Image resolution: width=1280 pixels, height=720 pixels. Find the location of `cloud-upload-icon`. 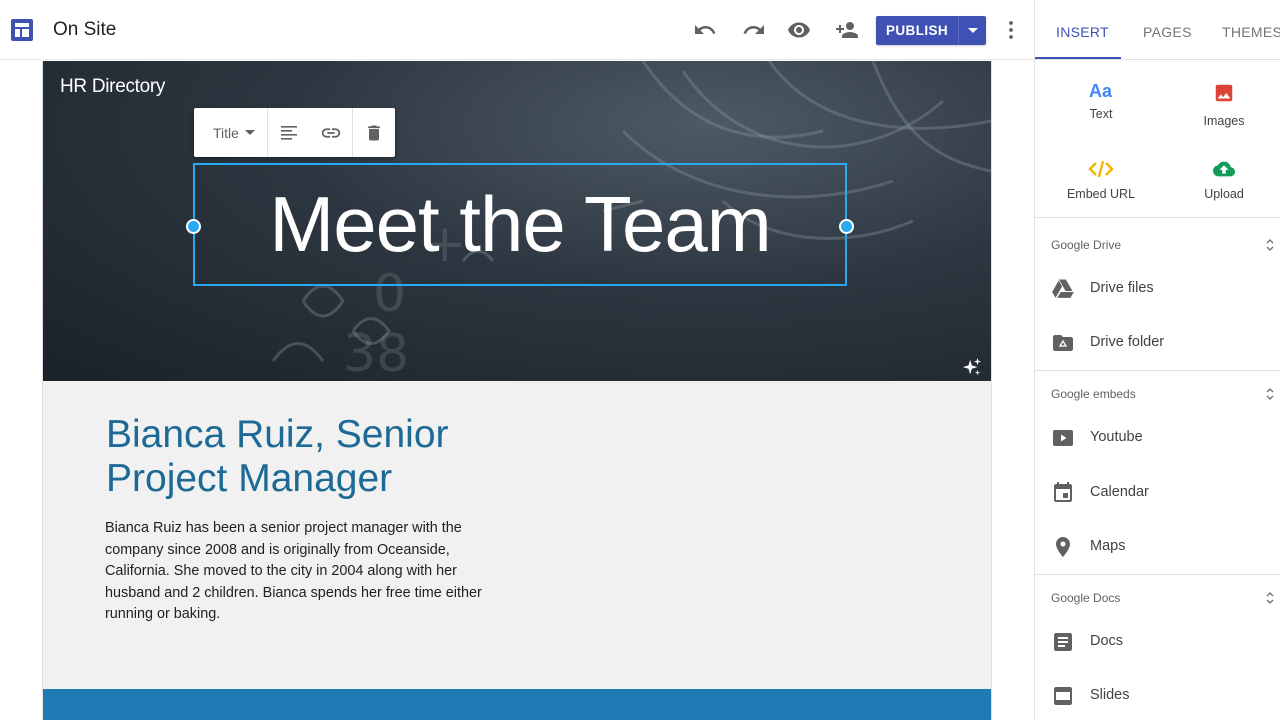

cloud-upload-icon is located at coordinates (1224, 169).